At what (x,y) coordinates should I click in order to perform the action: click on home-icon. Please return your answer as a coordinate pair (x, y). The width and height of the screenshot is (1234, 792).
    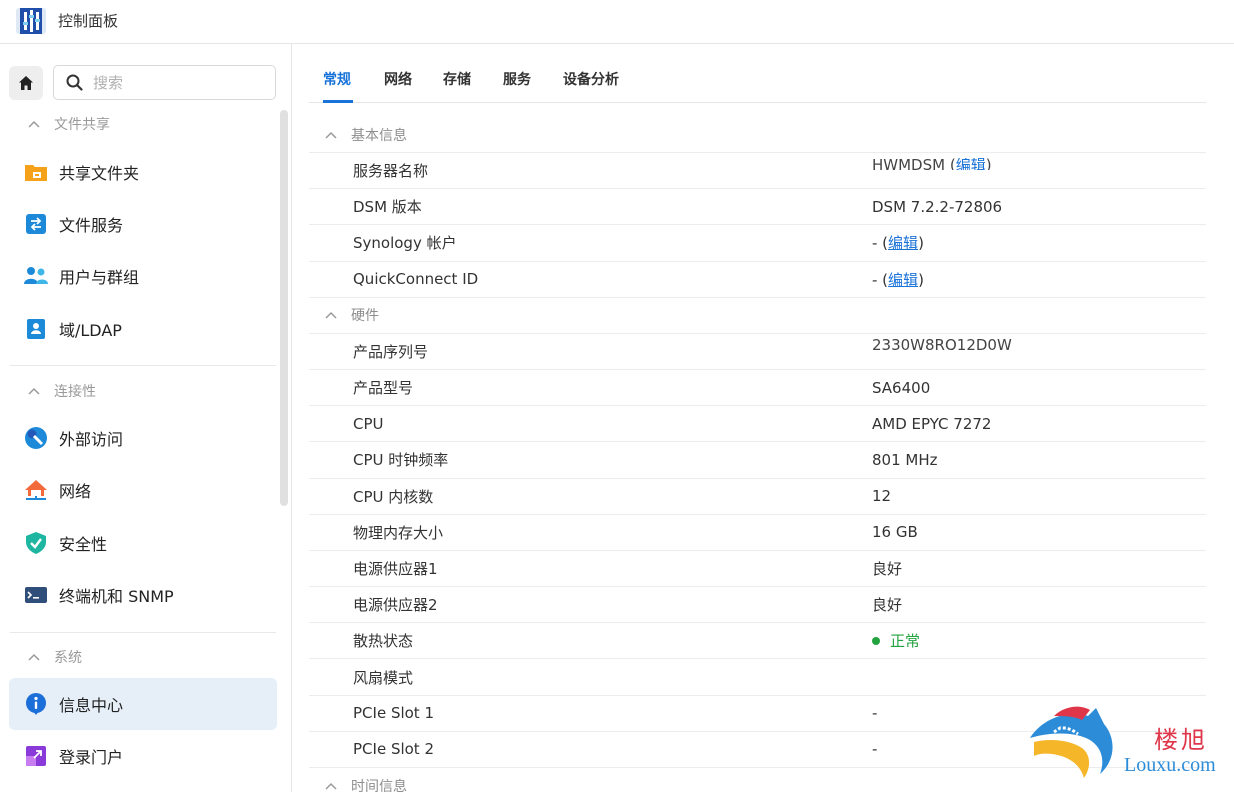
    Looking at the image, I should click on (26, 83).